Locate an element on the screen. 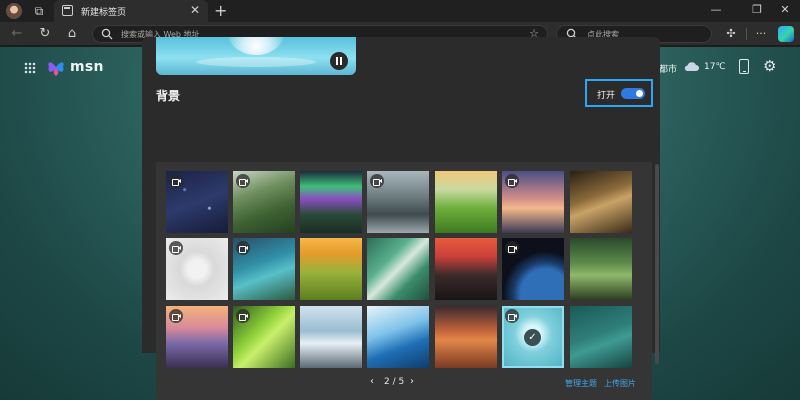  wallpaper-tile-starry-night is located at coordinates (197, 202).